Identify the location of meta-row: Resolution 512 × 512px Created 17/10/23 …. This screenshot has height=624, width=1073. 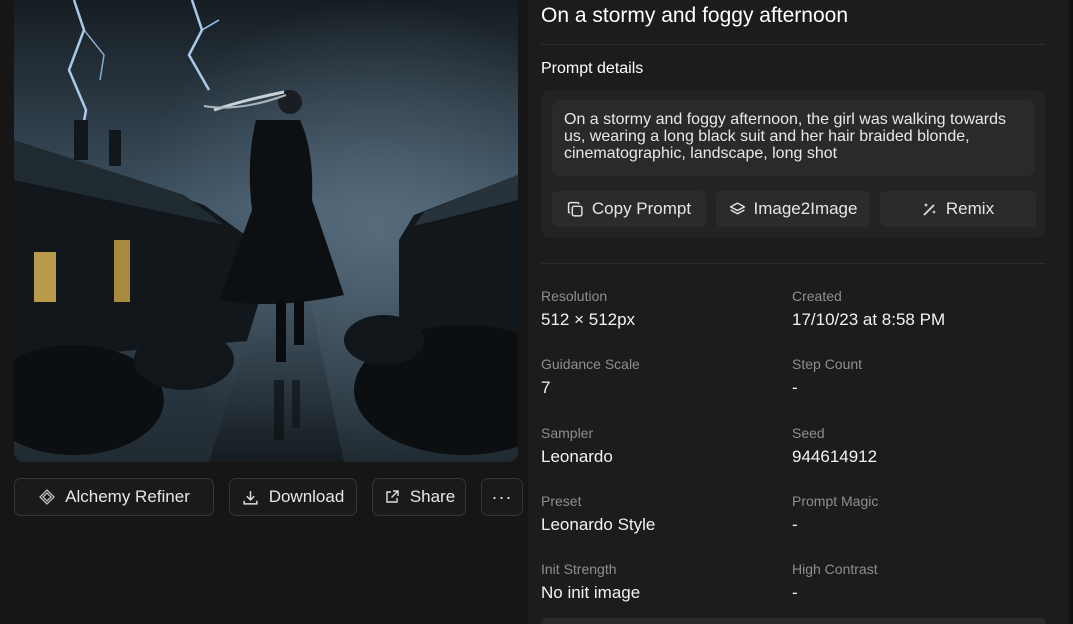
(793, 313).